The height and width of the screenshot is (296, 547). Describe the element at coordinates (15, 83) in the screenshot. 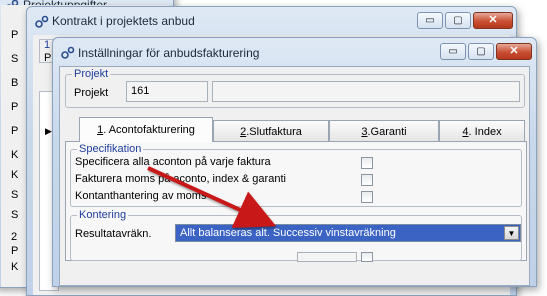

I see `side-label: B` at that location.